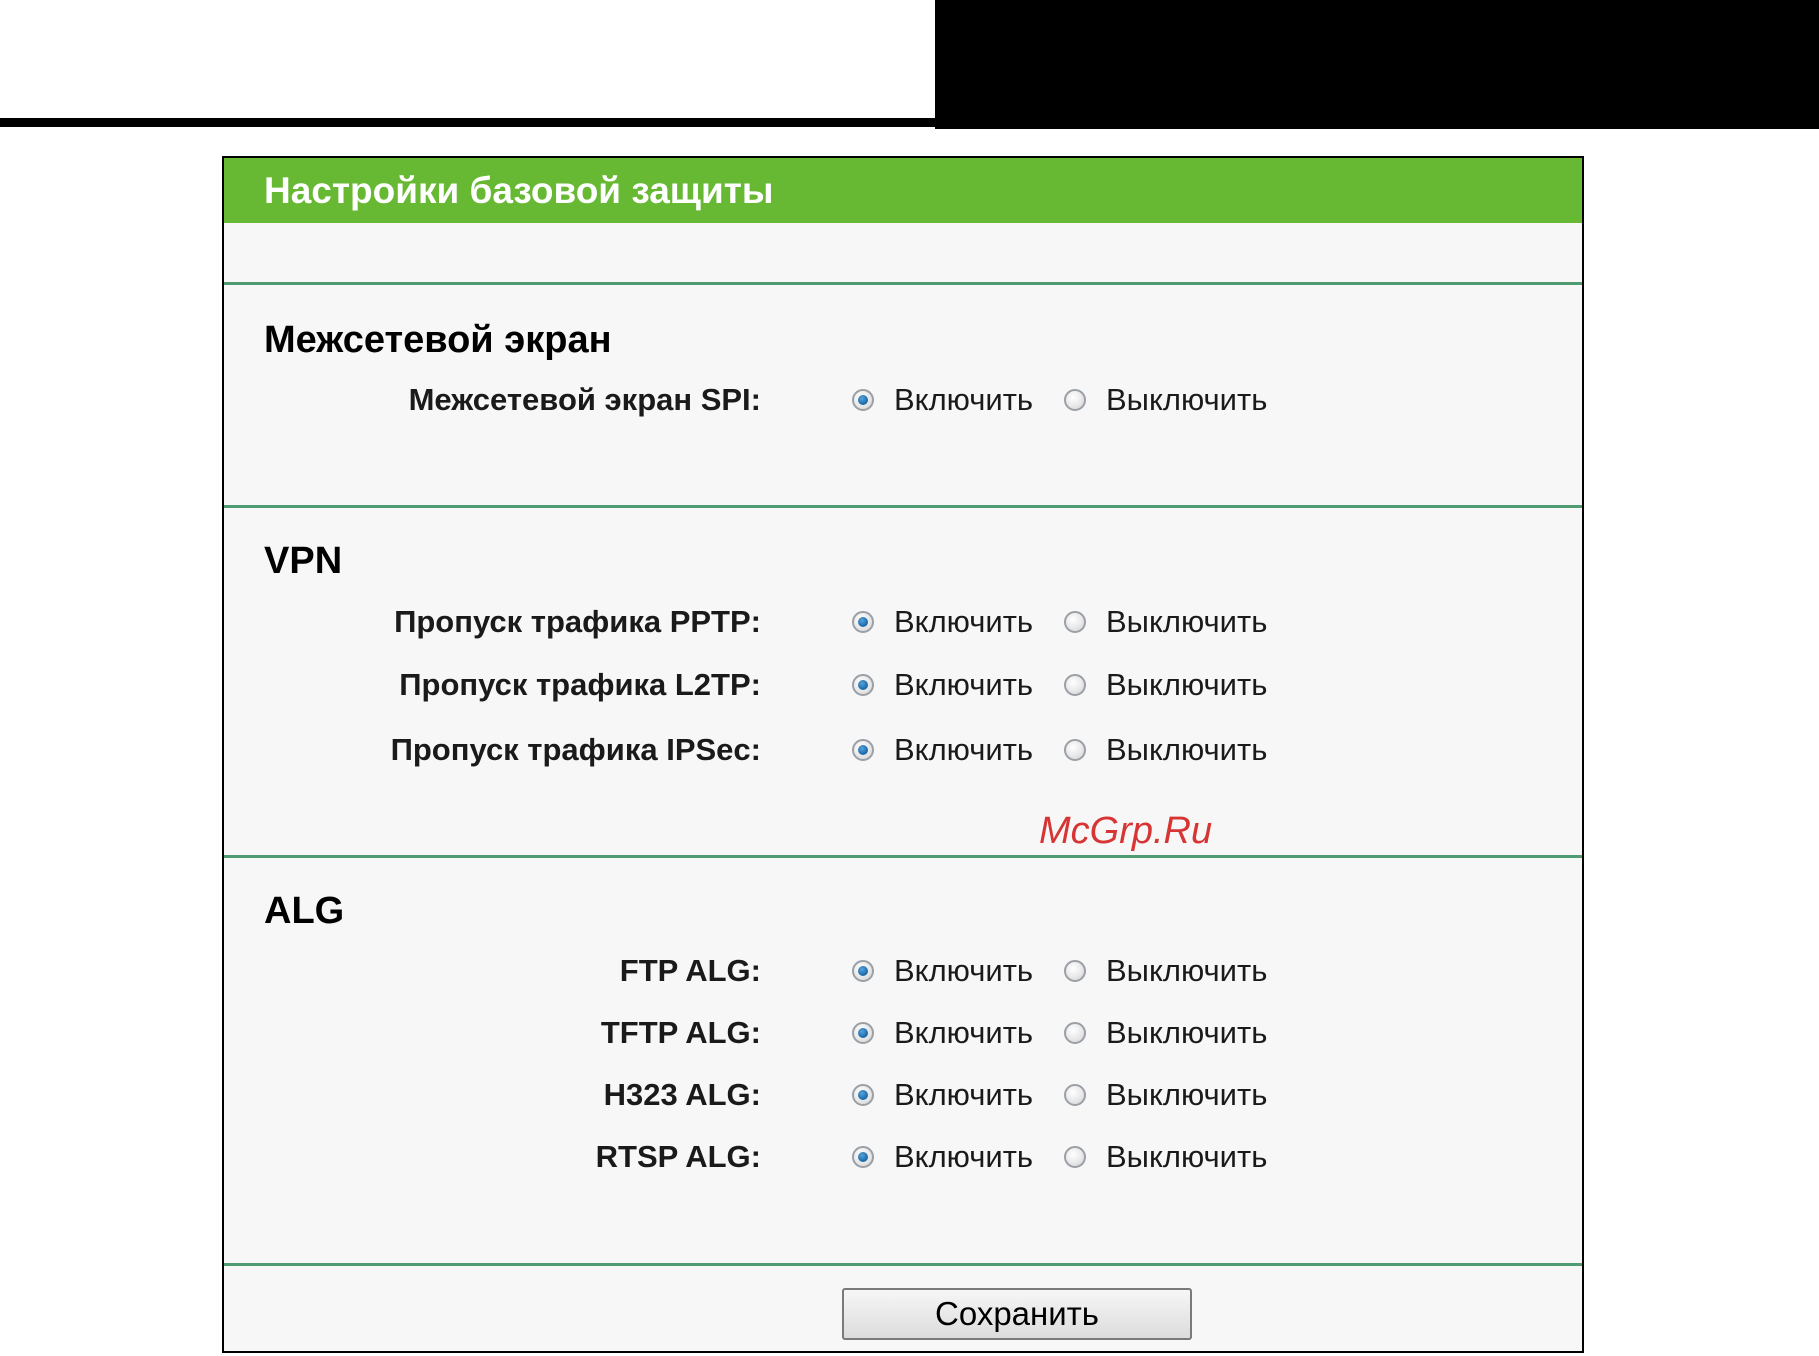 Image resolution: width=1819 pixels, height=1356 pixels. Describe the element at coordinates (1017, 1314) in the screenshot. I see `save-button: Сохранить` at that location.